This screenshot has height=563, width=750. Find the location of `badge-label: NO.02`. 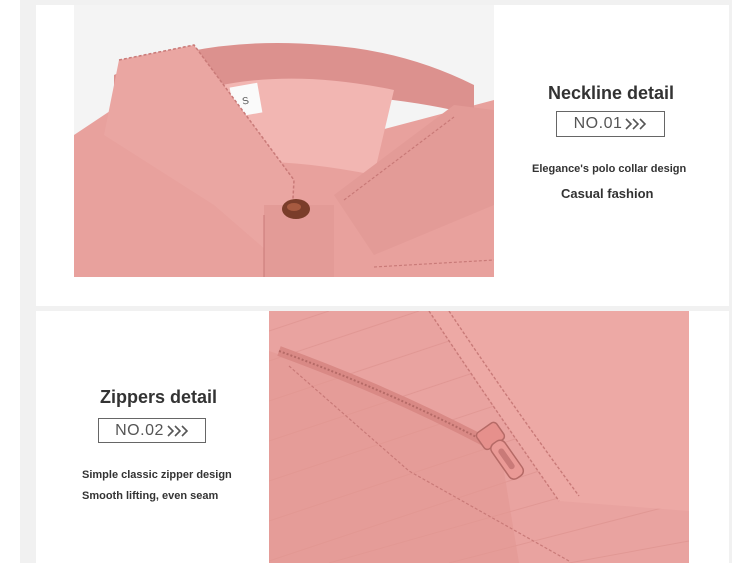

badge-label: NO.02 is located at coordinates (139, 430).